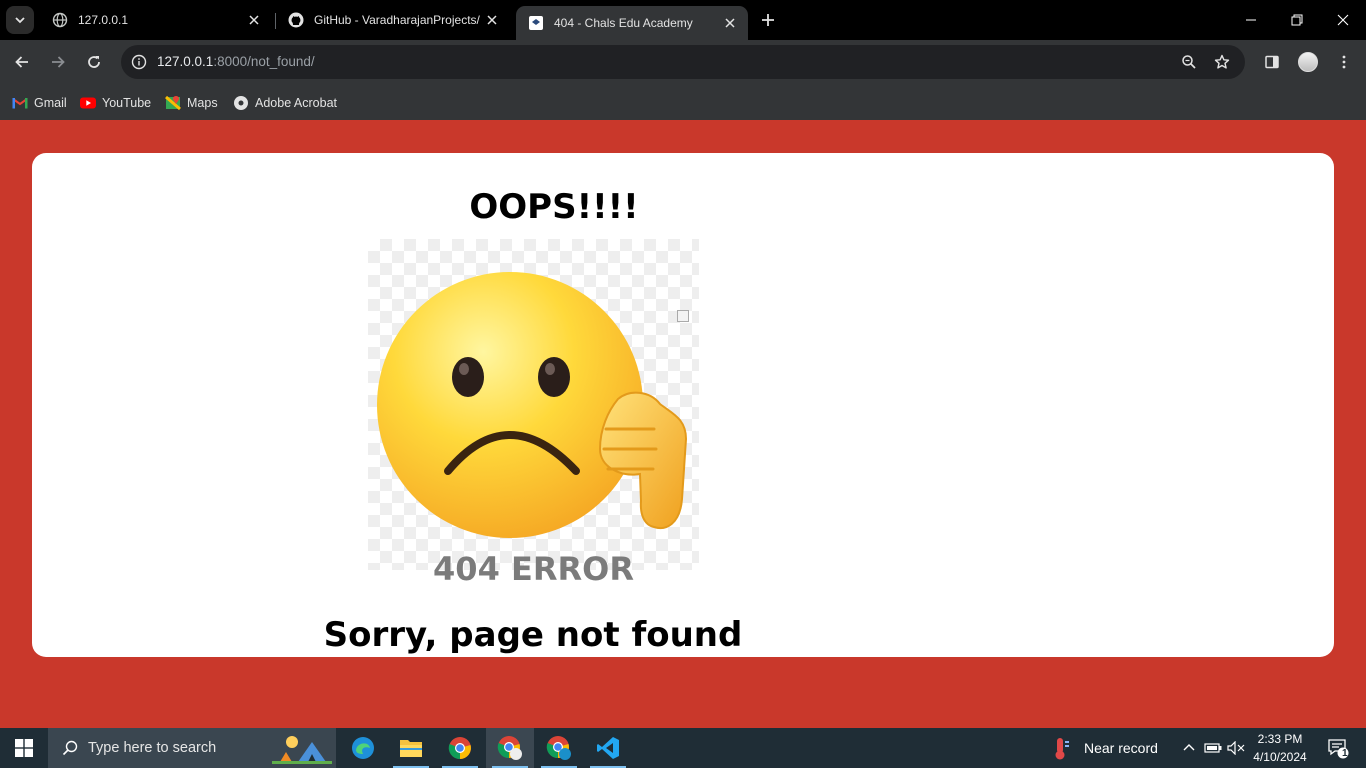 The width and height of the screenshot is (1366, 768). I want to click on reload-icon, so click(94, 62).